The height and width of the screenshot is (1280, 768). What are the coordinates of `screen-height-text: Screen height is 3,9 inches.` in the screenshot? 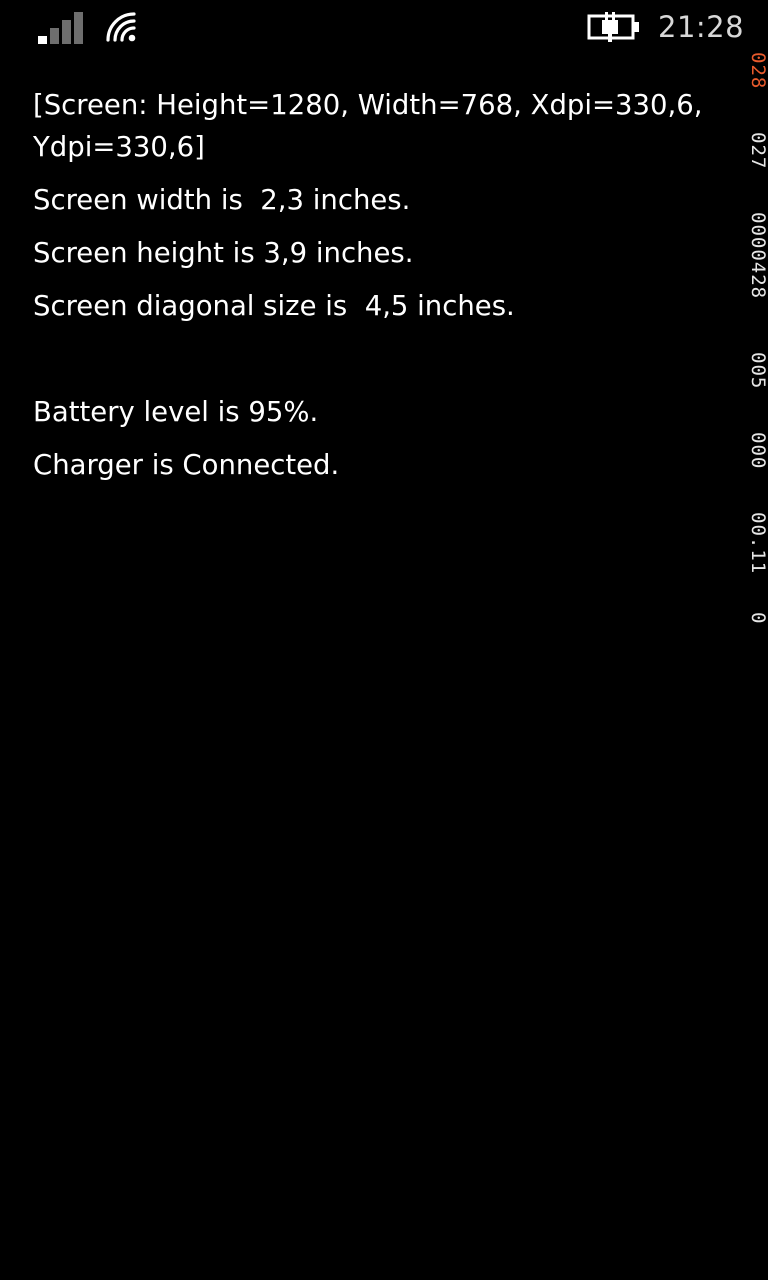 It's located at (223, 253).